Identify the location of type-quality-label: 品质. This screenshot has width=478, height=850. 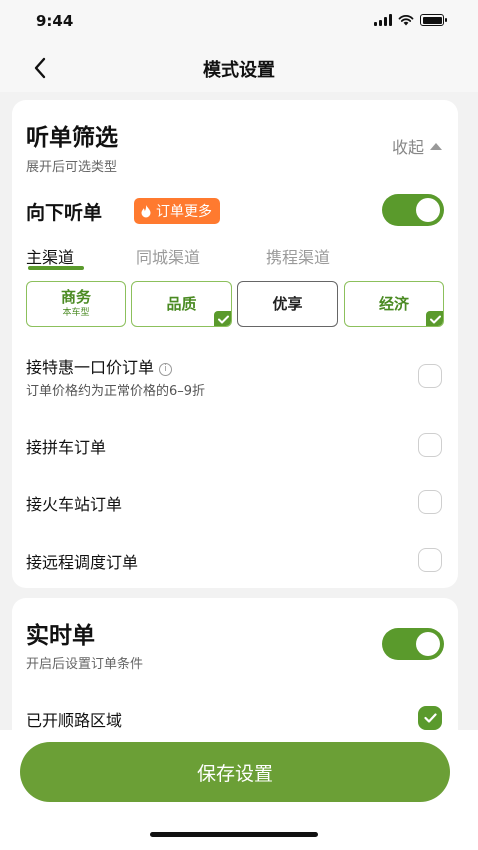
(181, 303).